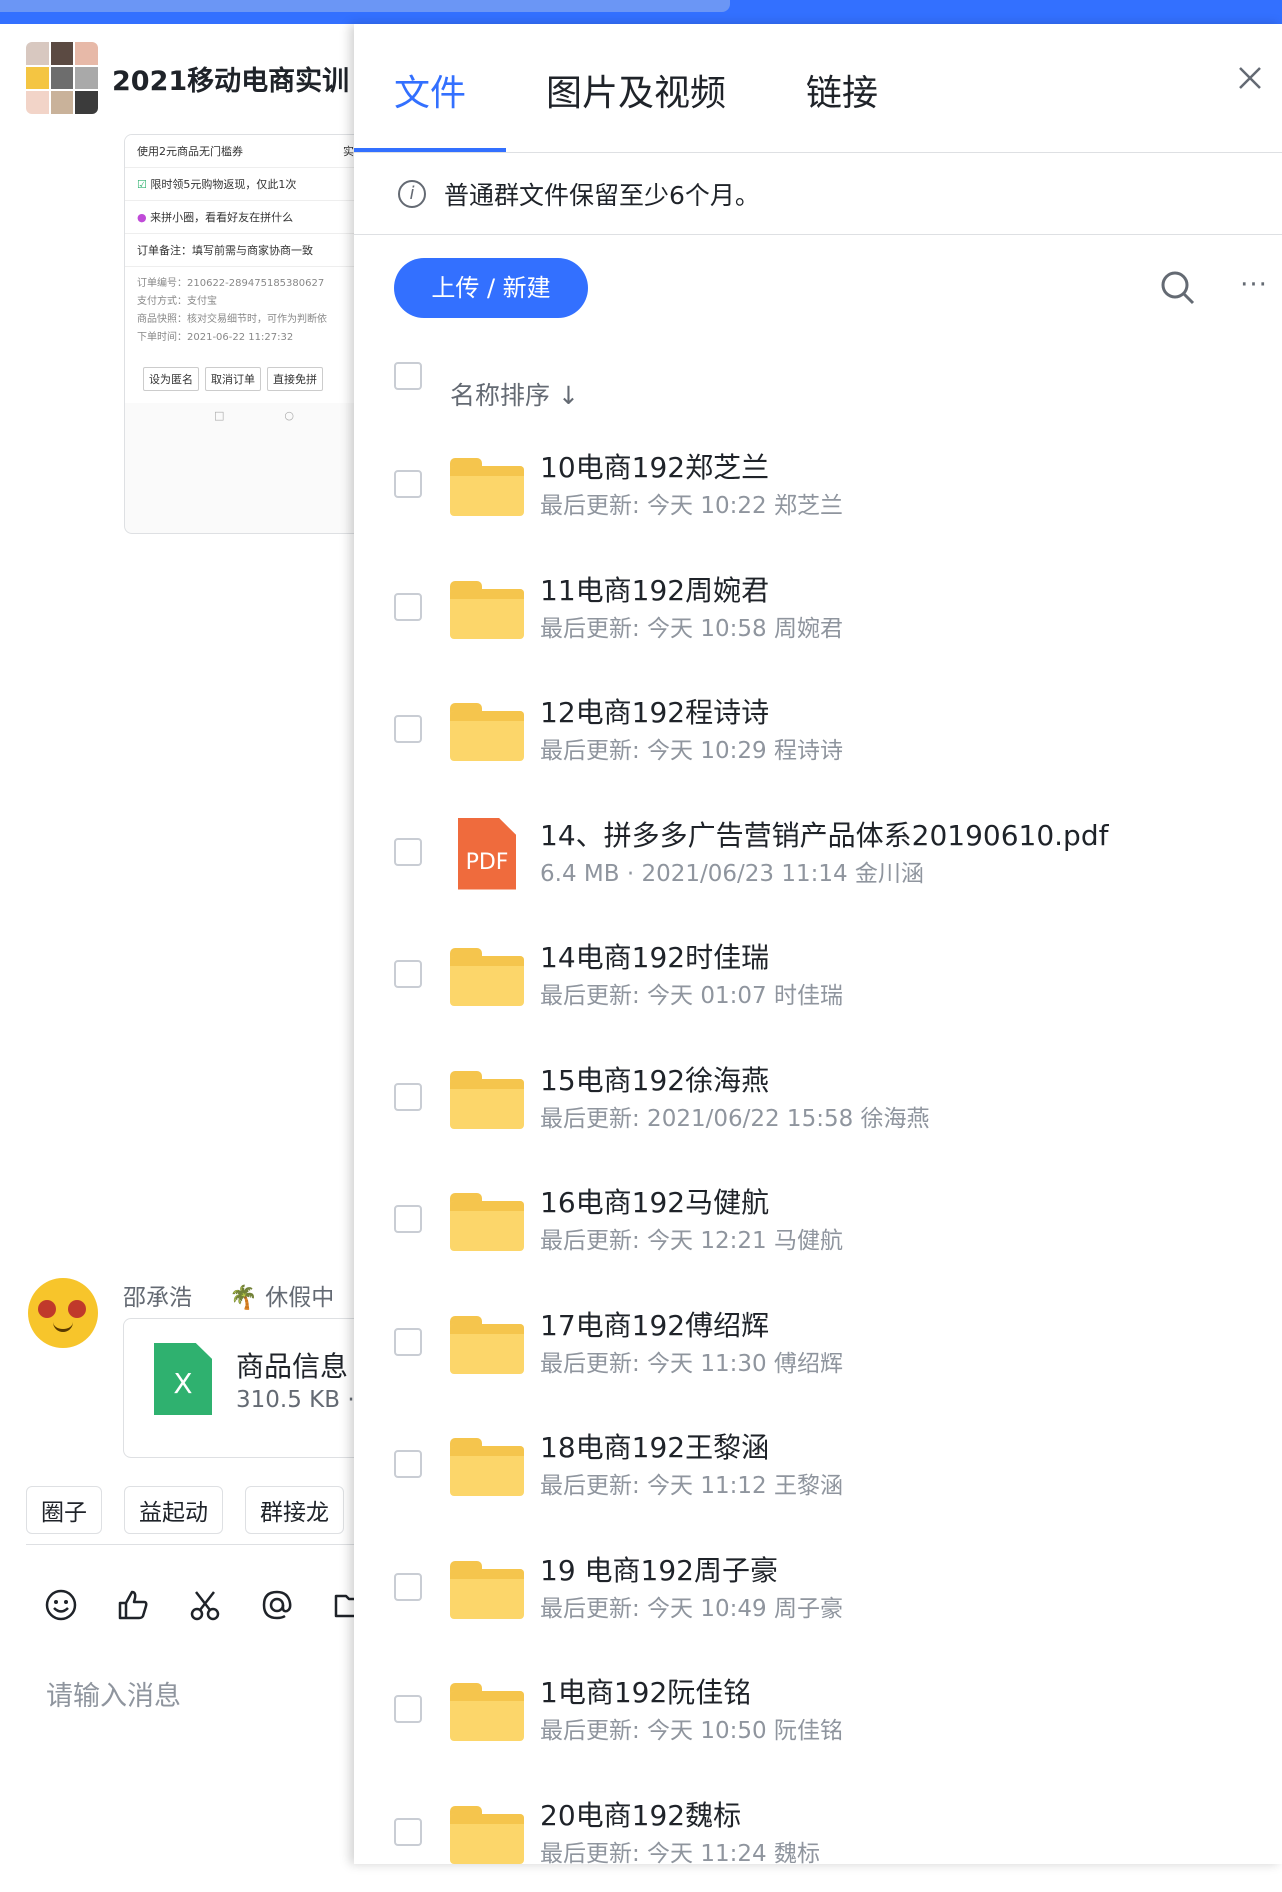 This screenshot has height=1892, width=1282. What do you see at coordinates (691, 1483) in the screenshot?
I see `item-meta: 最后更新: 今天 11:12 王黎涵` at bounding box center [691, 1483].